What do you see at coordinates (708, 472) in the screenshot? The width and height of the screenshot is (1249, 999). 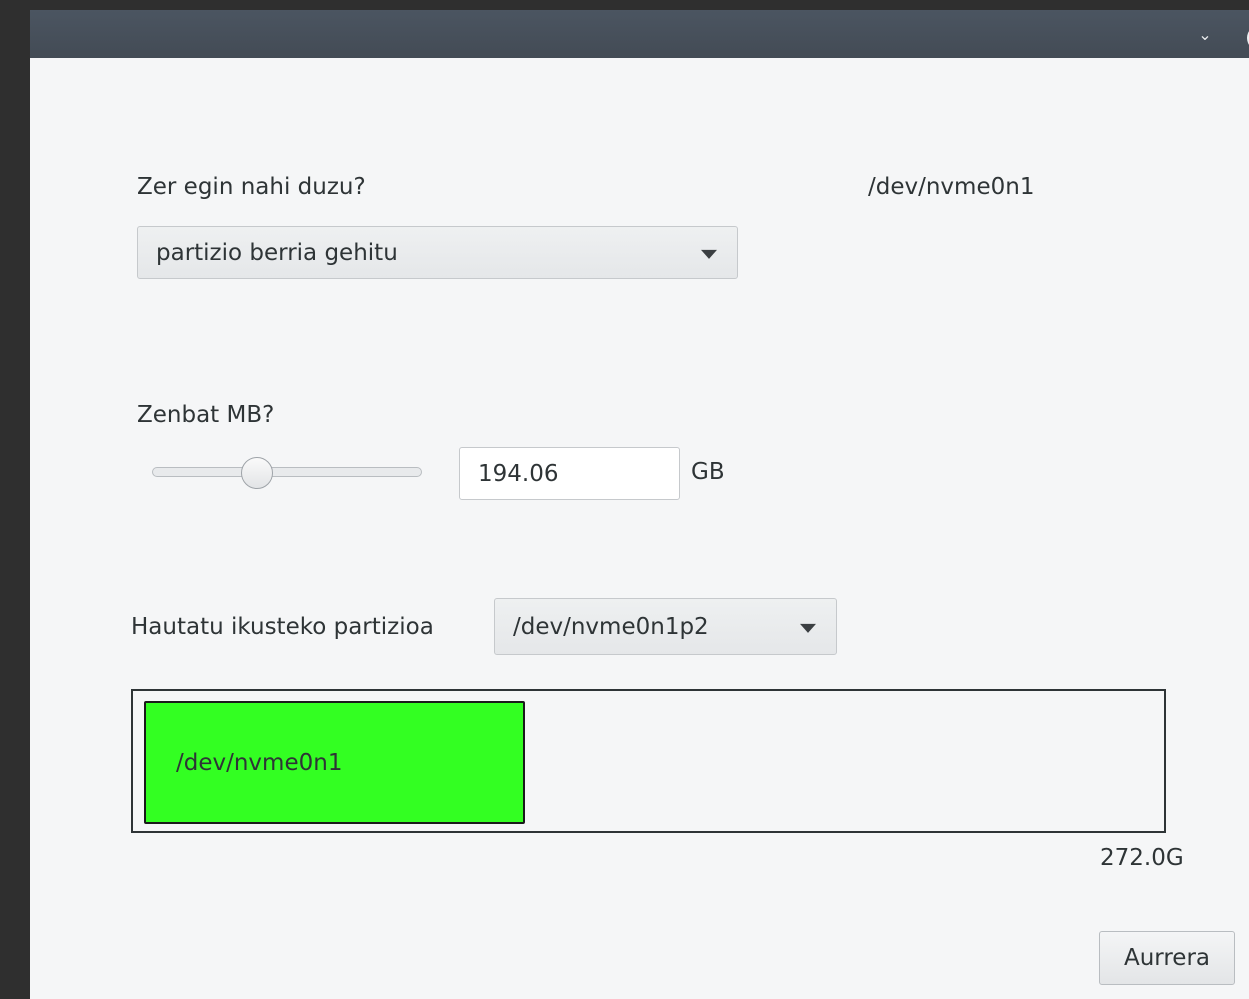 I see `size-unit-label: GB` at bounding box center [708, 472].